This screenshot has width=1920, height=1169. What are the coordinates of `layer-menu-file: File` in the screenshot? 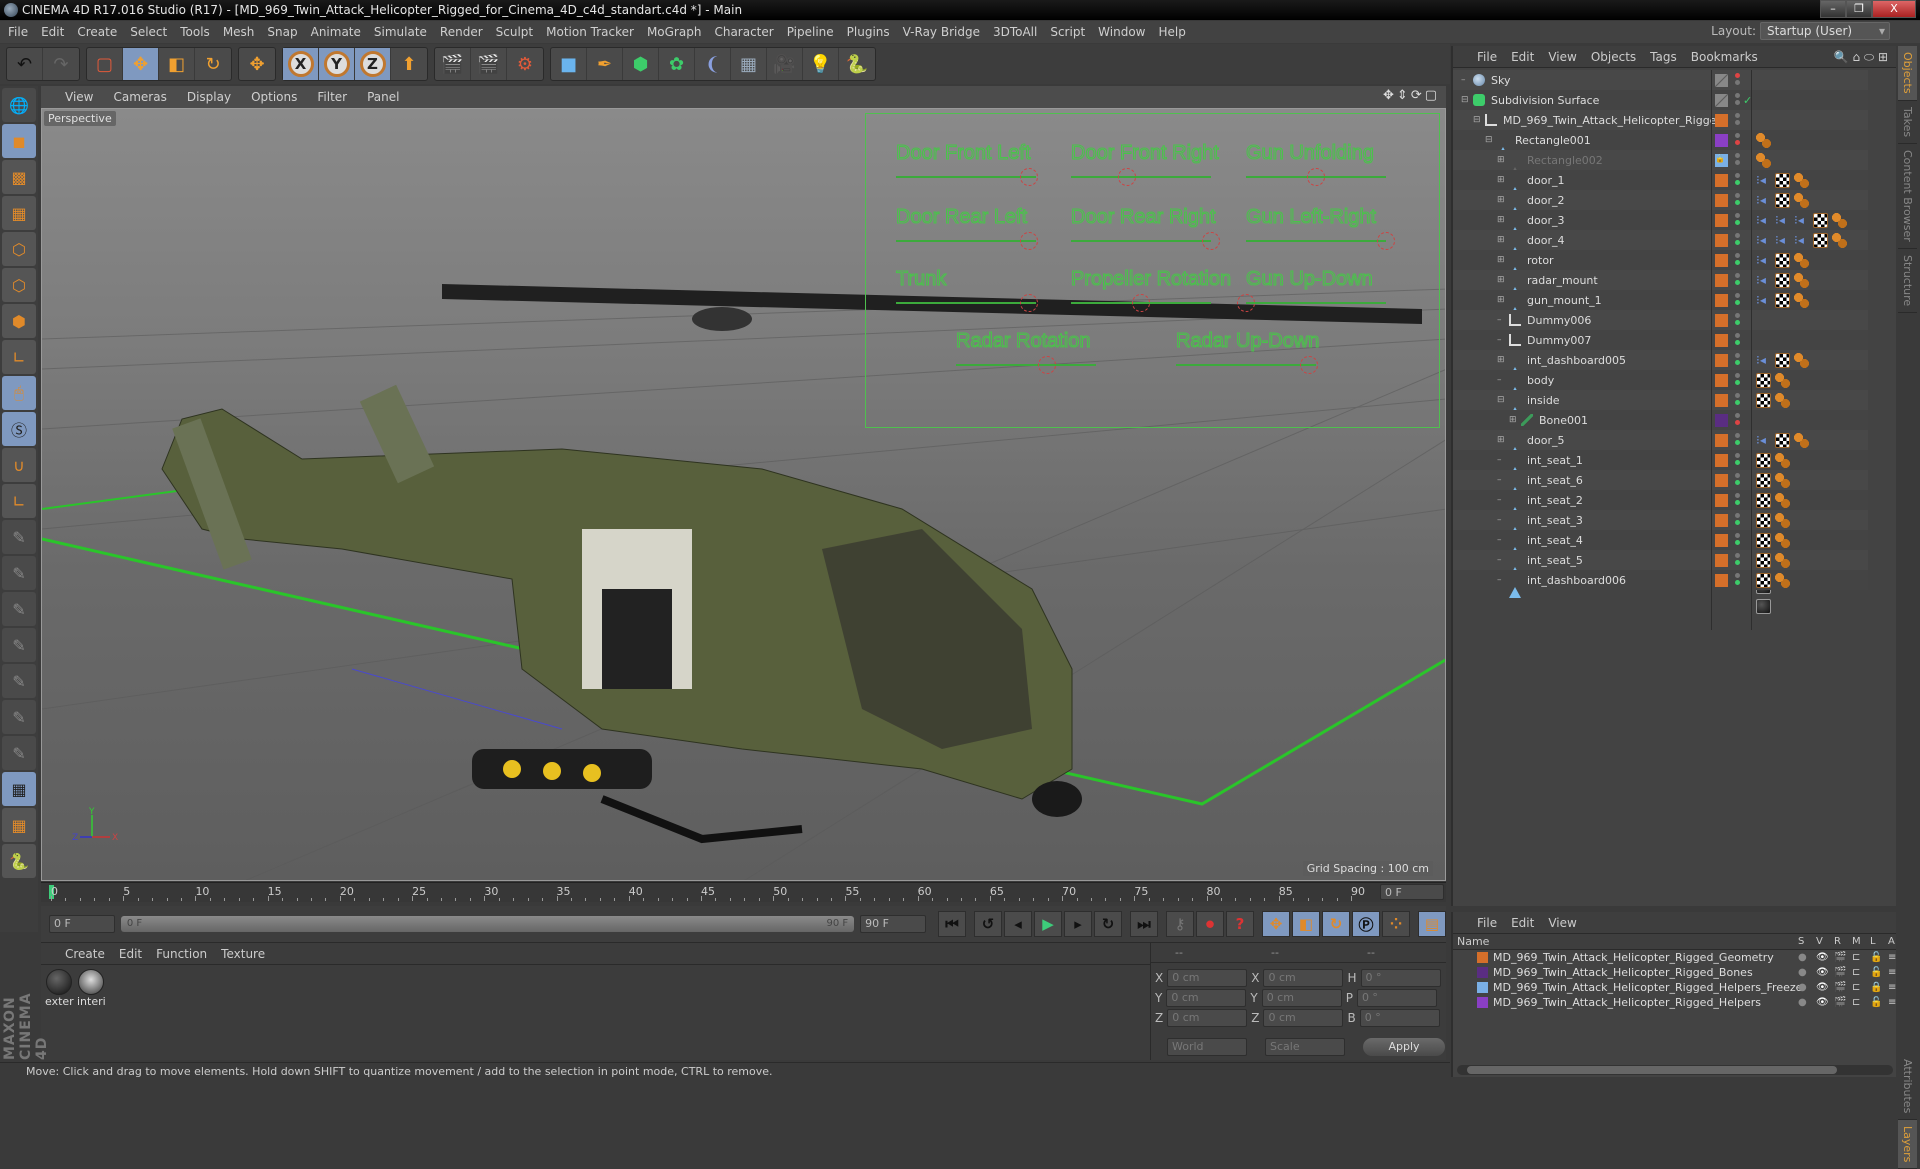 It's located at (1487, 923).